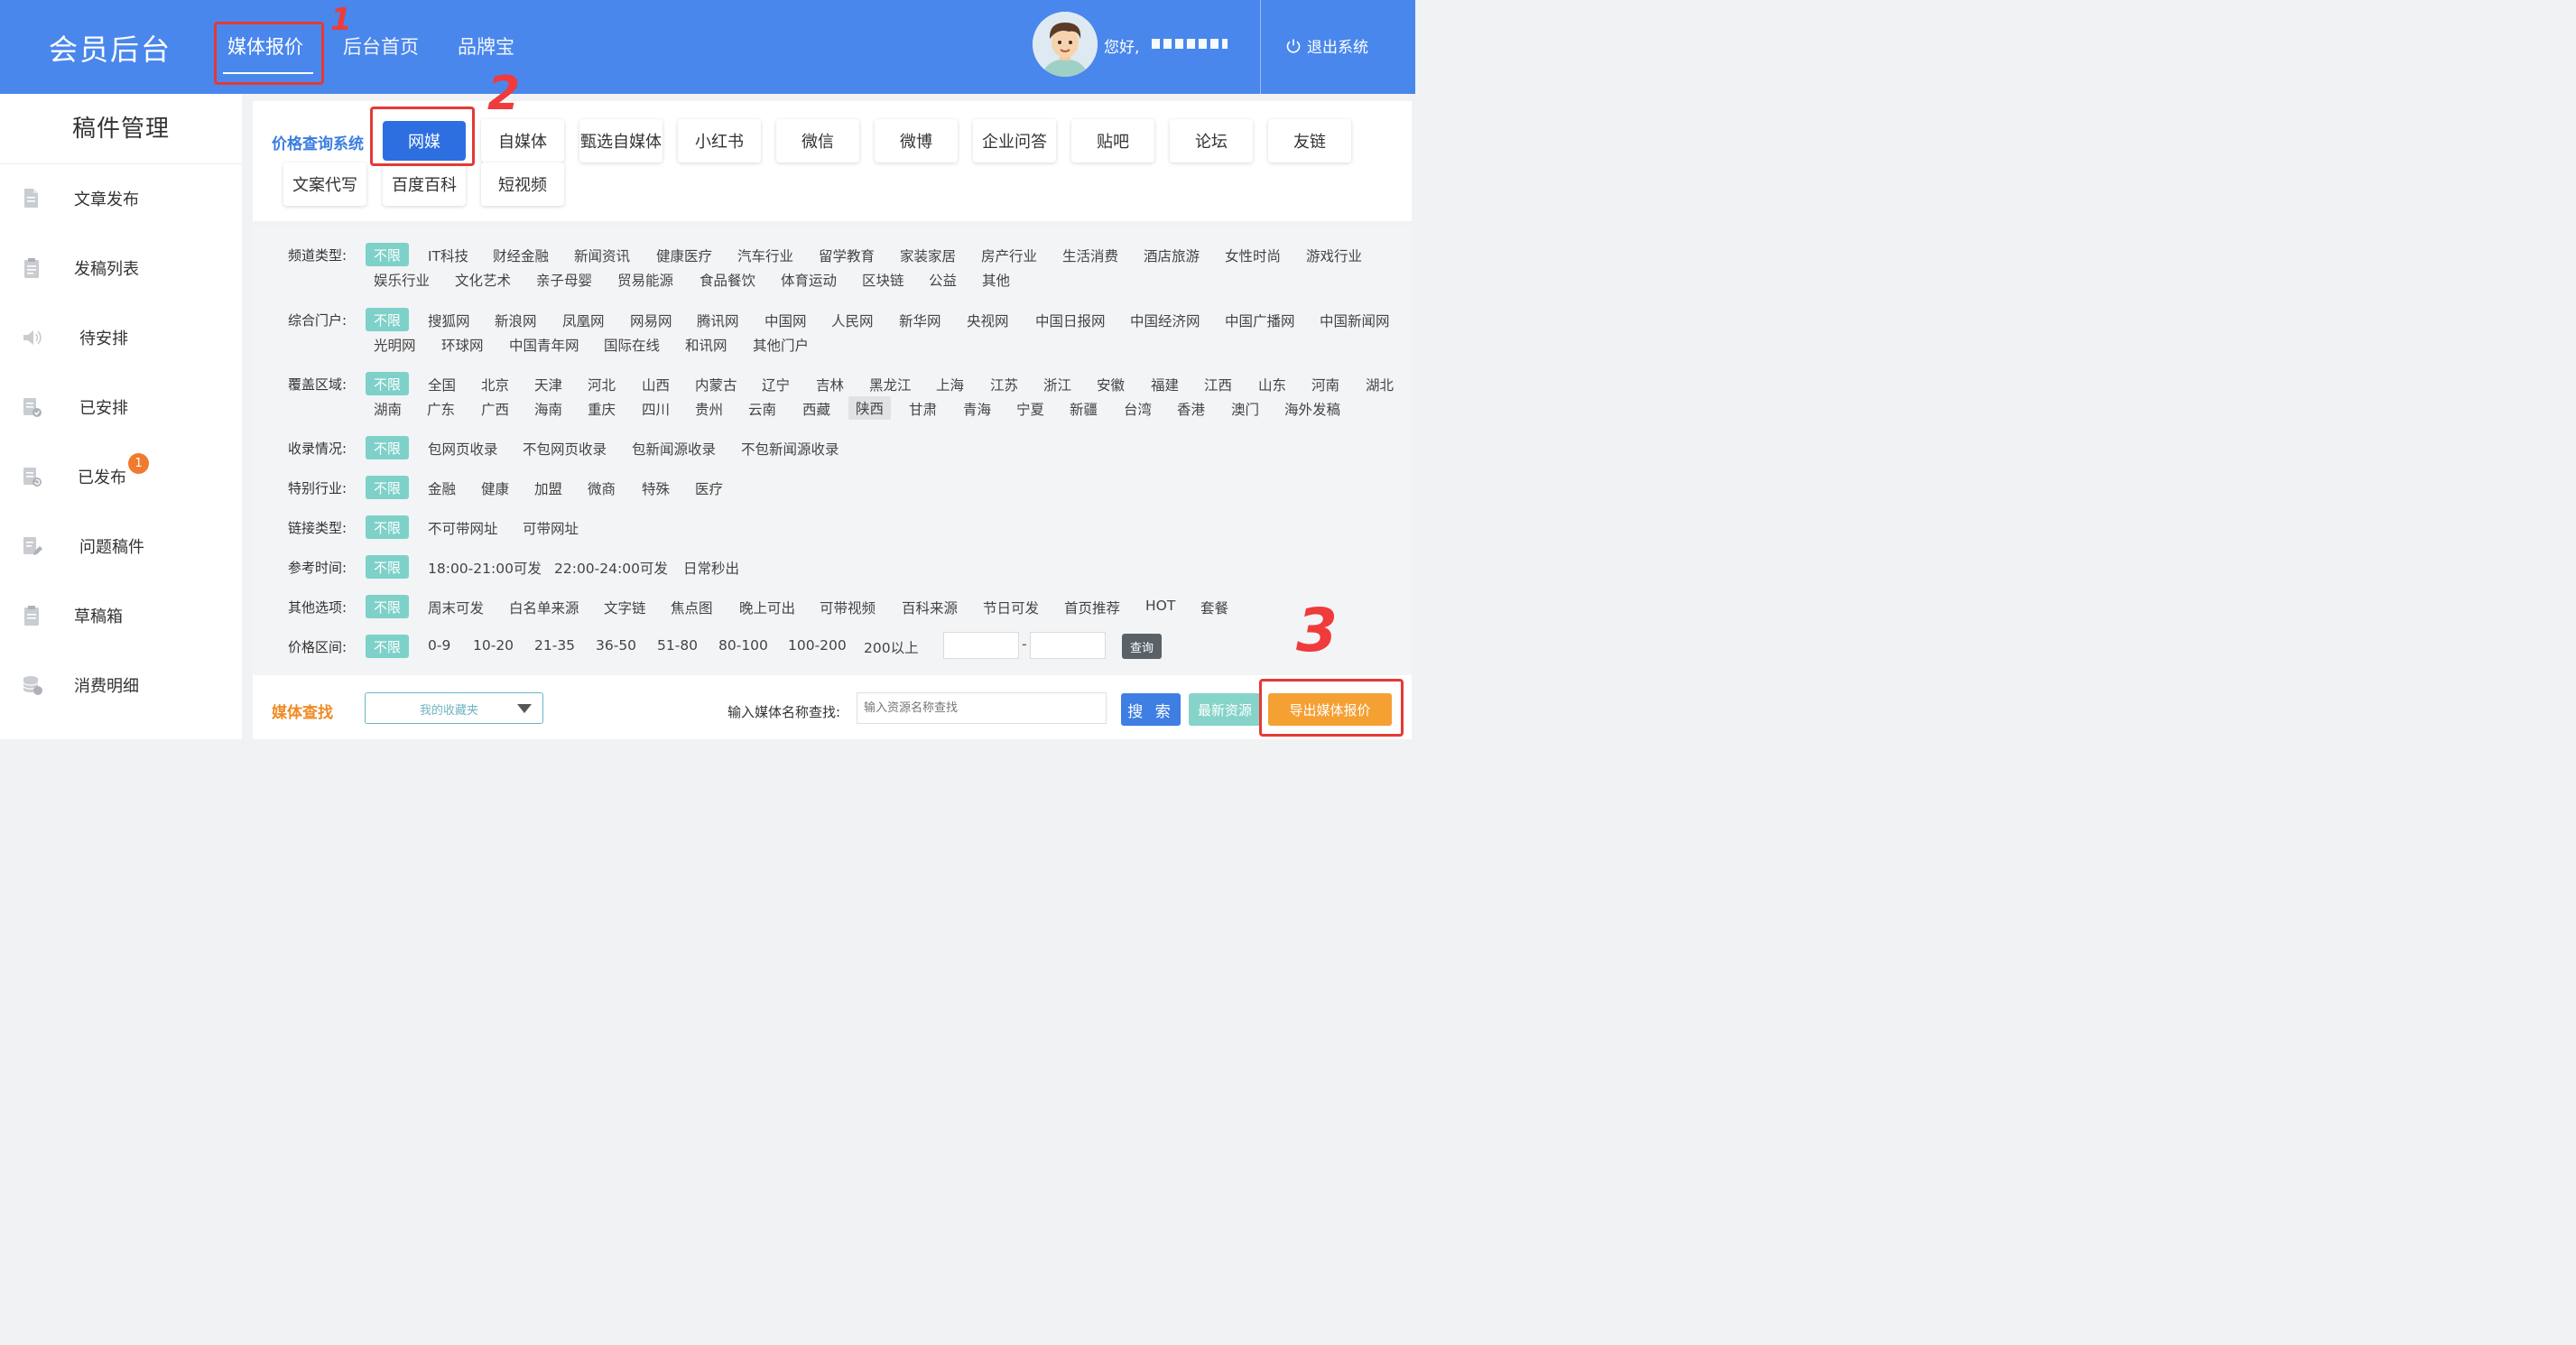 Image resolution: width=2576 pixels, height=1345 pixels. I want to click on filter-option: 首页推荐, so click(1092, 607).